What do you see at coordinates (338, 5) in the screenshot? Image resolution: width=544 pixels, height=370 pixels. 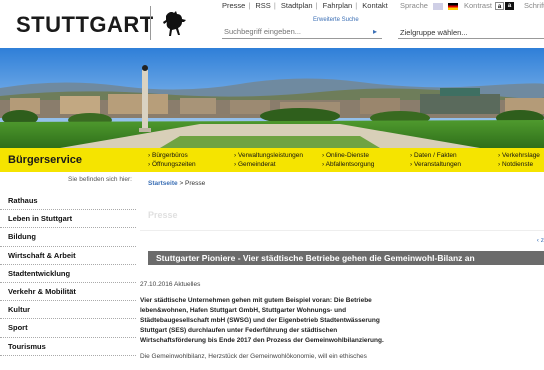 I see `topnav-fahrplan: Fahrplan` at bounding box center [338, 5].